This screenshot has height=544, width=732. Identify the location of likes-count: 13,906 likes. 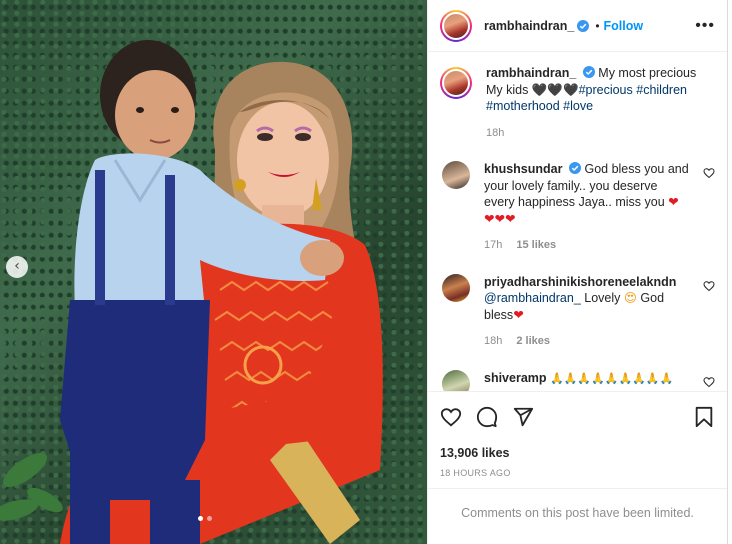
(577, 453).